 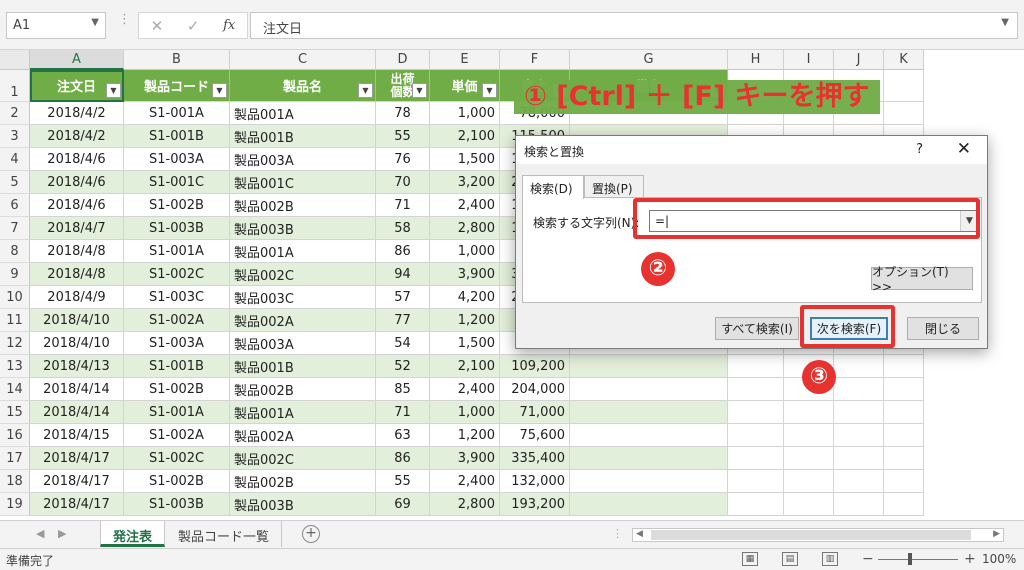 What do you see at coordinates (15, 481) in the screenshot?
I see `row-header: 18` at bounding box center [15, 481].